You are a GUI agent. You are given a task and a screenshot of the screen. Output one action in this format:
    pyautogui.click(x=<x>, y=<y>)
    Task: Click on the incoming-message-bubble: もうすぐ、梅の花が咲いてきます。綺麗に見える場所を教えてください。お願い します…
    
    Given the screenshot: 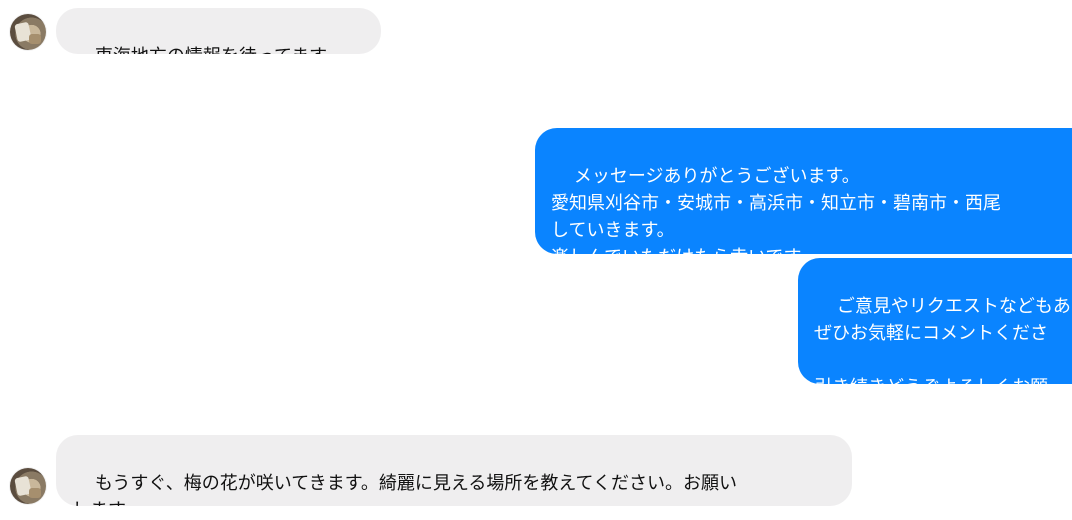 What is the action you would take?
    pyautogui.click(x=454, y=470)
    